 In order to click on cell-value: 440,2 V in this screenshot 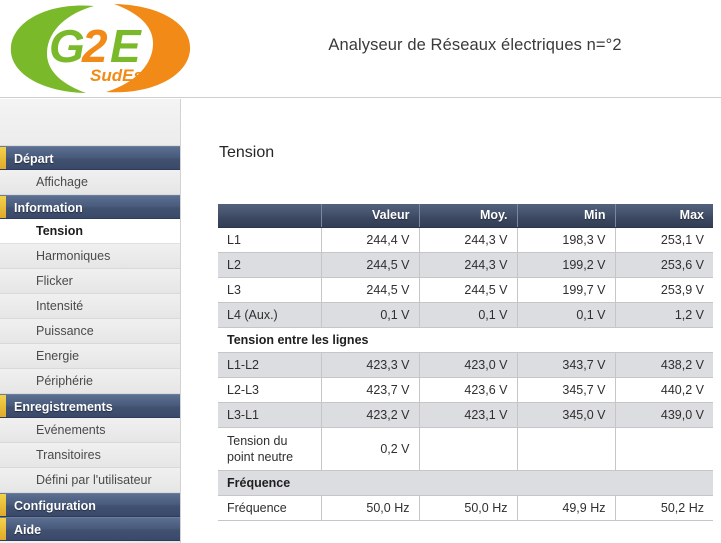, I will do `click(664, 390)`.